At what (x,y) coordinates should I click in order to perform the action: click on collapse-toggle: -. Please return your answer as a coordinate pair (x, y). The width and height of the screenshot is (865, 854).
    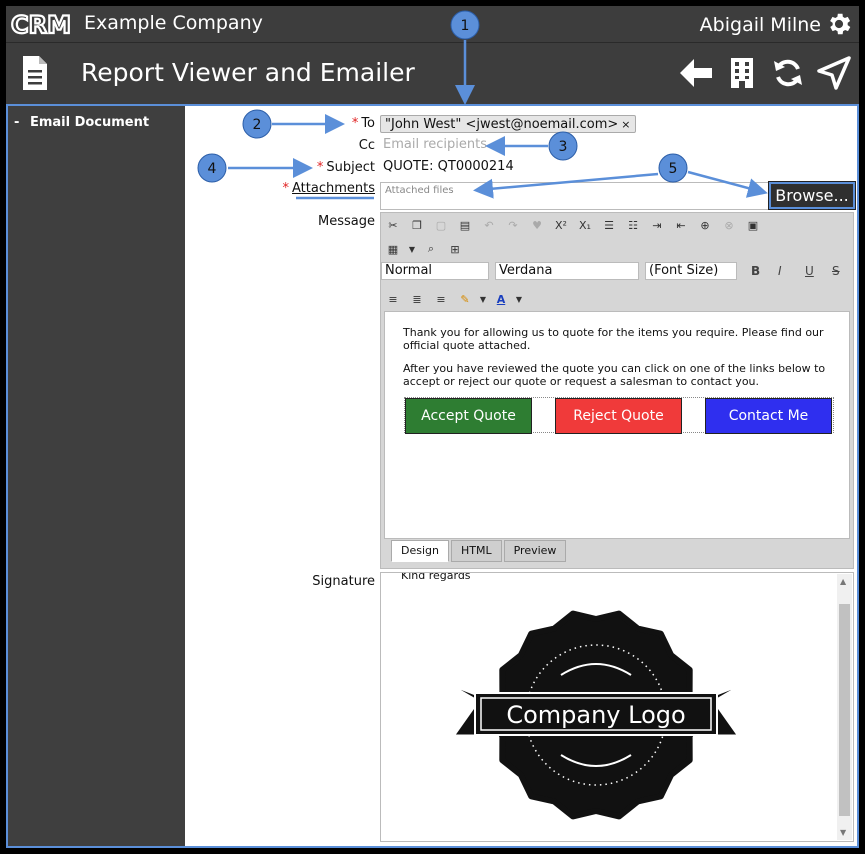
    Looking at the image, I should click on (16, 122).